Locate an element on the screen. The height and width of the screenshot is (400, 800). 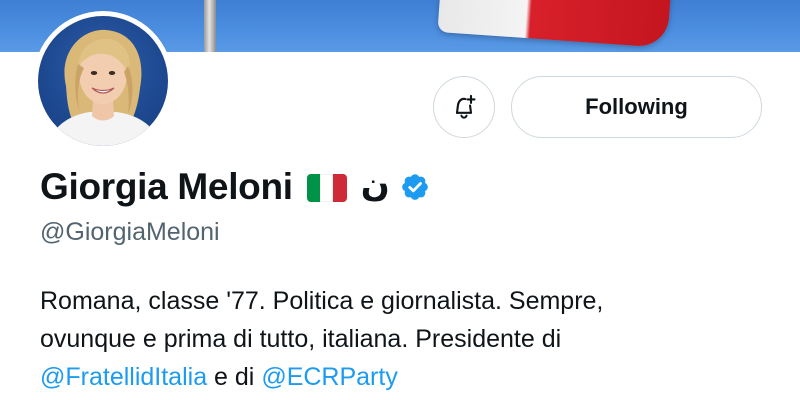
verified-badge-icon is located at coordinates (415, 187).